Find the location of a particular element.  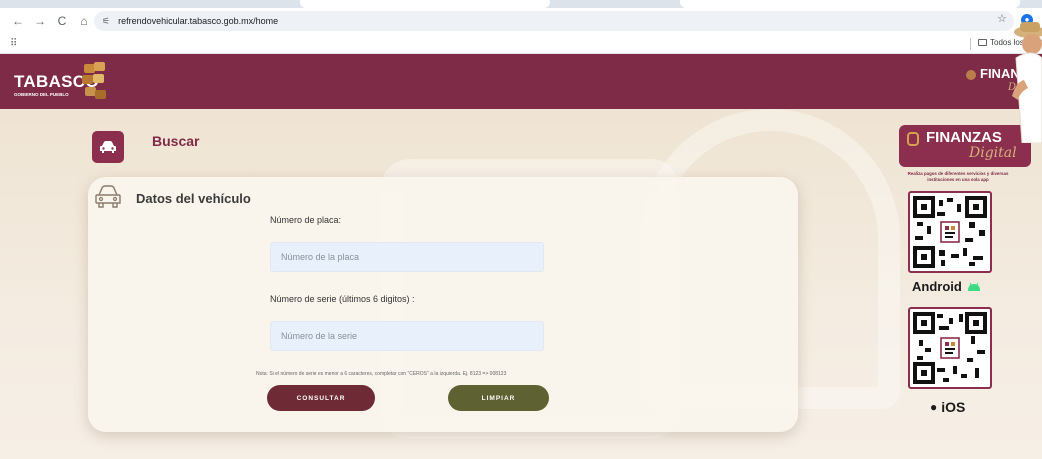

android-qr-code is located at coordinates (950, 232).